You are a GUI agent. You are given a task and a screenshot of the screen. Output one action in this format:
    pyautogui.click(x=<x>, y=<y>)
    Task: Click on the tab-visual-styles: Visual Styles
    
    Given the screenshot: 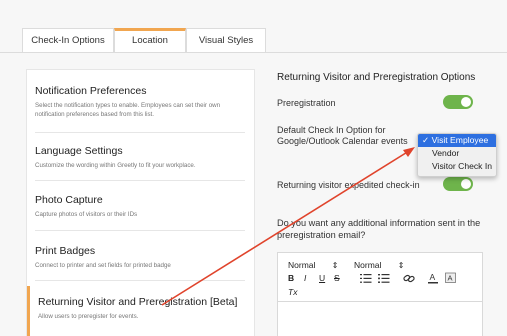 What is the action you would take?
    pyautogui.click(x=226, y=40)
    